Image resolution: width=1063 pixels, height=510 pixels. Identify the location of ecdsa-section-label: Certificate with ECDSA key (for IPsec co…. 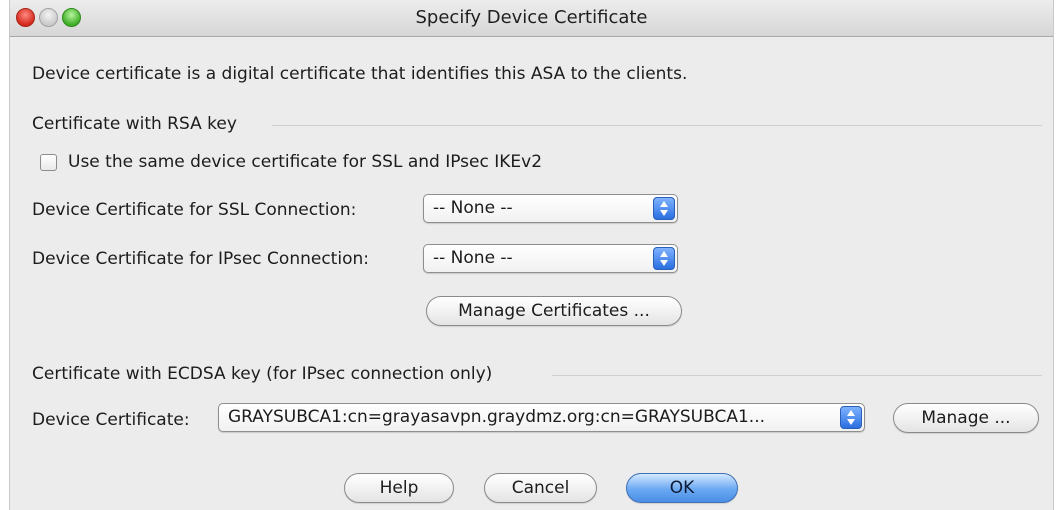
(262, 374).